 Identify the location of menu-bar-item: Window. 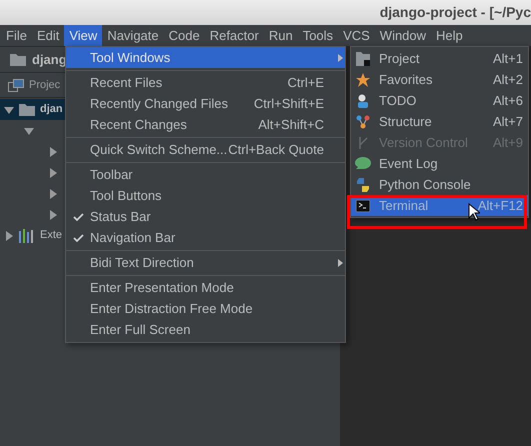
(403, 35).